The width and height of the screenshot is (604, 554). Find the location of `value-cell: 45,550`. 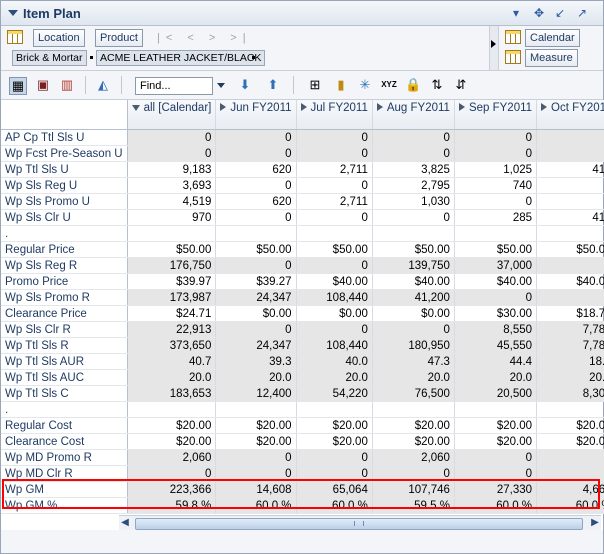

value-cell: 45,550 is located at coordinates (496, 345).